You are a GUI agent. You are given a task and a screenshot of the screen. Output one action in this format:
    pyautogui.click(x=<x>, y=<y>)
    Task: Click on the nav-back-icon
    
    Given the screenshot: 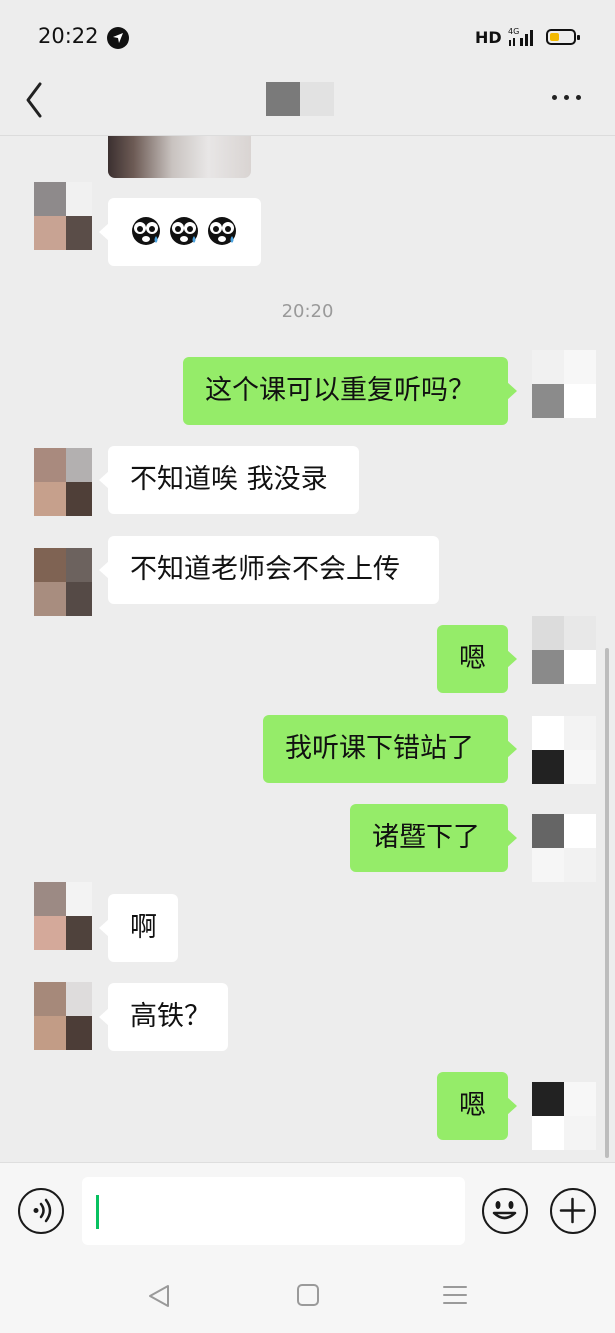 What is the action you would take?
    pyautogui.click(x=159, y=1296)
    